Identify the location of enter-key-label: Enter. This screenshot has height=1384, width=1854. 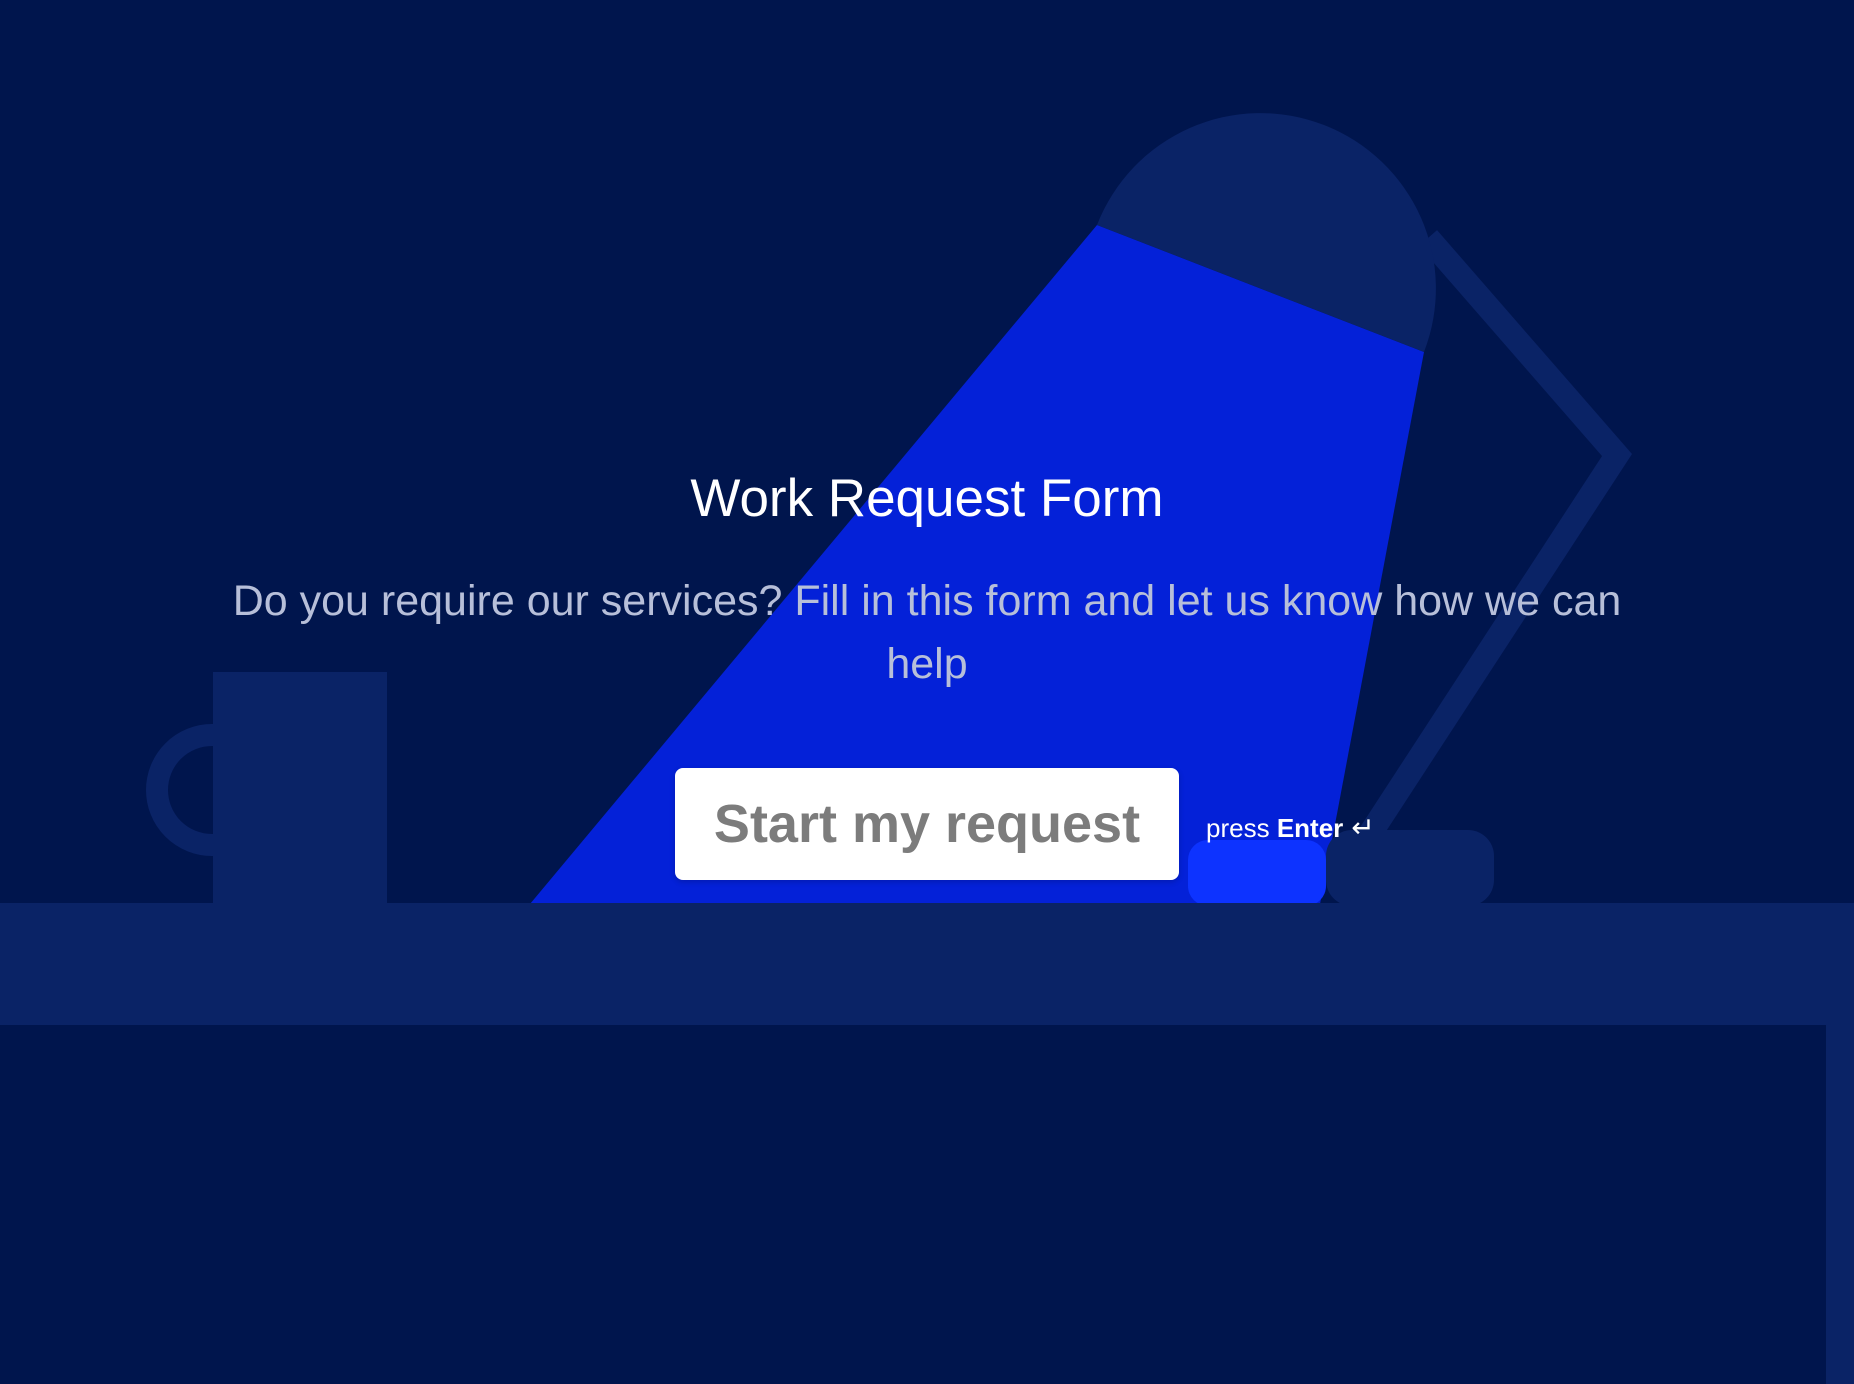
(1310, 828).